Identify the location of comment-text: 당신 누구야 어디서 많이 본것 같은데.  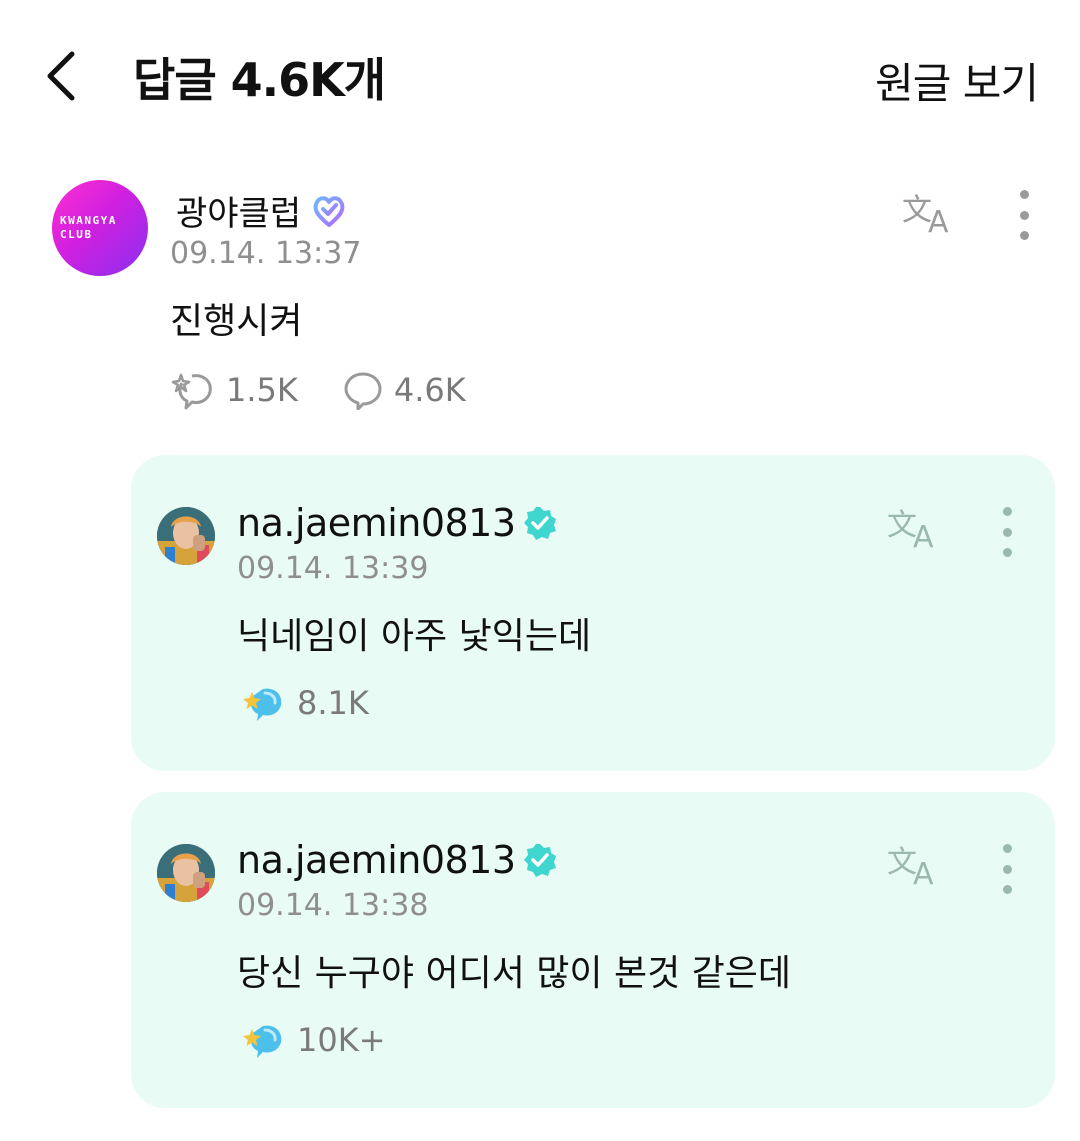
(514, 973).